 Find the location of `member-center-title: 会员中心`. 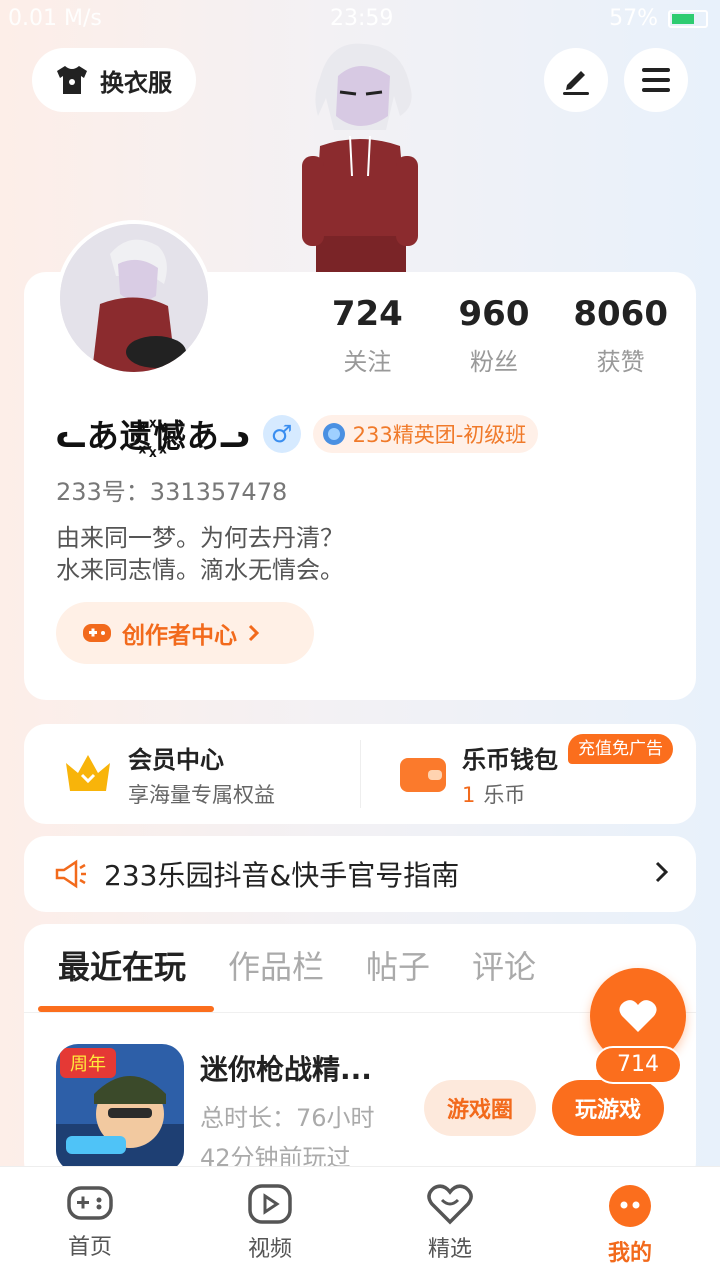

member-center-title: 会员中心 is located at coordinates (176, 759).